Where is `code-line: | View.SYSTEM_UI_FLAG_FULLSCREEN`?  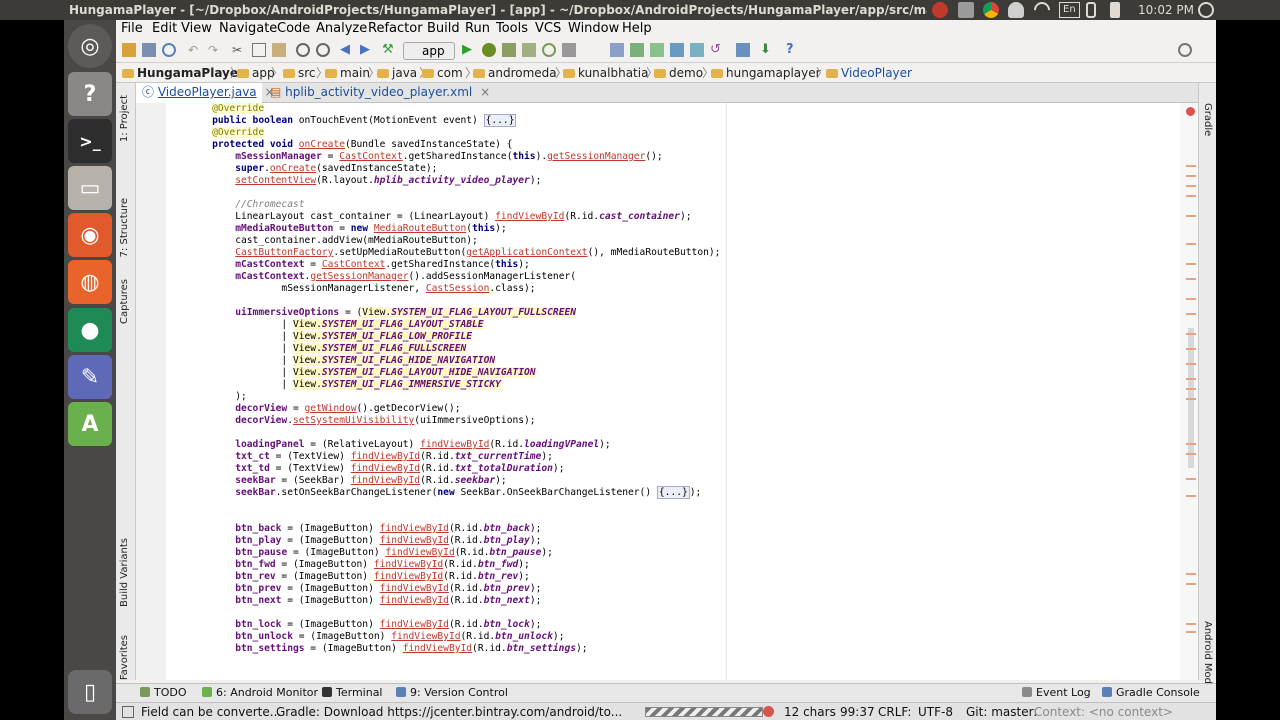 code-line: | View.SYSTEM_UI_FLAG_FULLSCREEN is located at coordinates (443, 349).